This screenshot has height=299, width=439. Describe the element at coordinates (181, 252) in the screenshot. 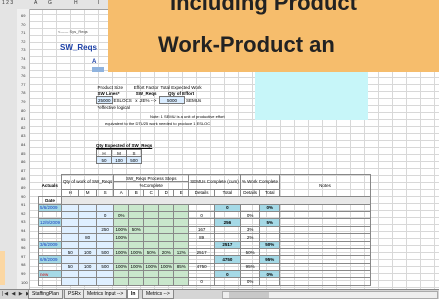

I see `cell-e: 12%` at that location.